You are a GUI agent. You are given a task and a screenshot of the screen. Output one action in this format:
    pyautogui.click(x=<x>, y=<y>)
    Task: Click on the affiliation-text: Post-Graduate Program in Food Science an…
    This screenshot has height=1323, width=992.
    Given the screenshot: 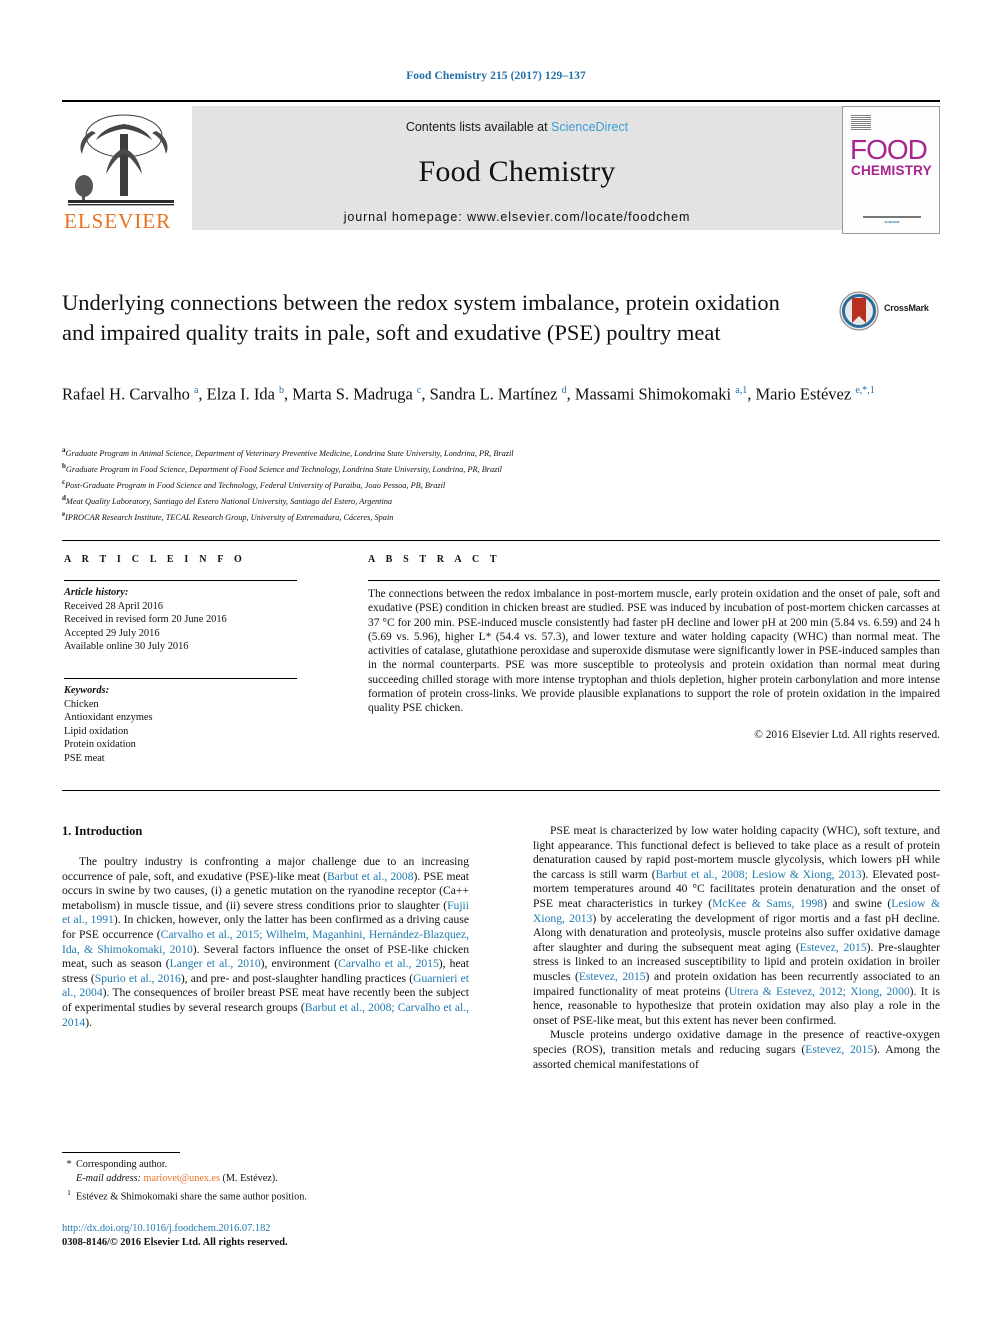 What is the action you would take?
    pyautogui.click(x=255, y=485)
    